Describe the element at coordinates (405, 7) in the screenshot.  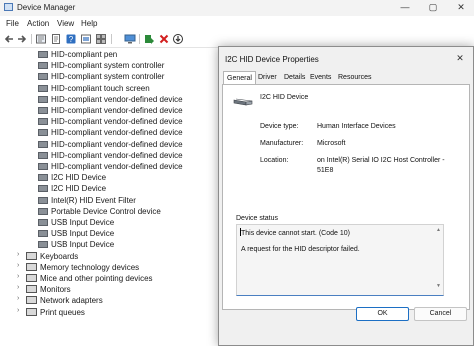
I see `minimize-button: —` at that location.